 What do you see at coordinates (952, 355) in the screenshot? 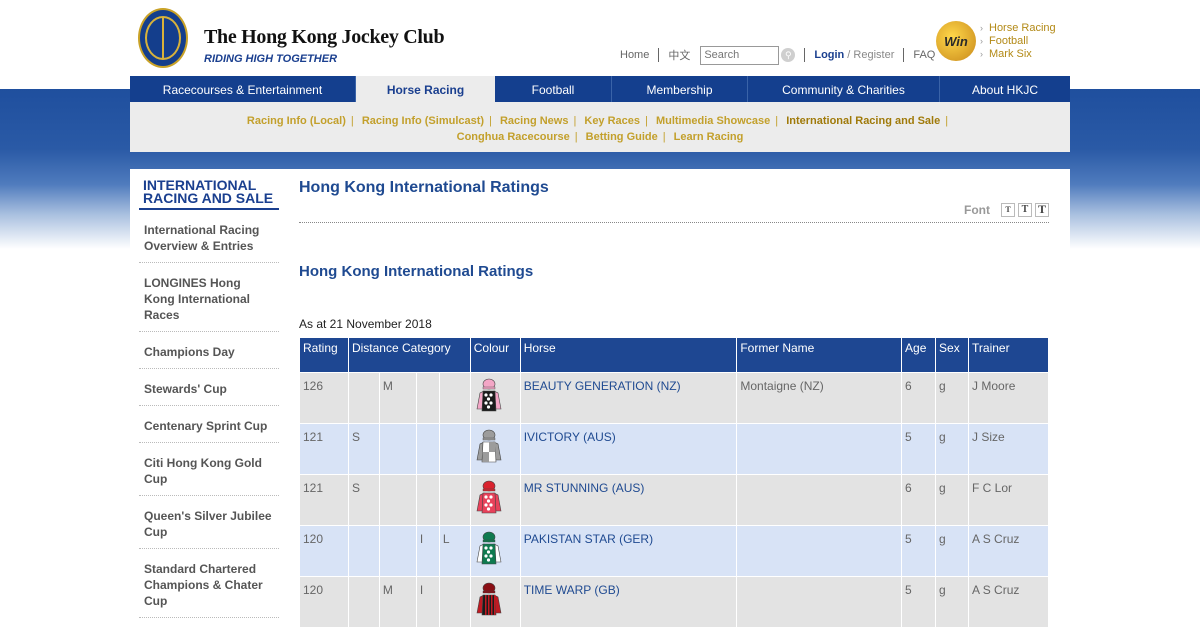
I see `header-sex: Sex` at bounding box center [952, 355].